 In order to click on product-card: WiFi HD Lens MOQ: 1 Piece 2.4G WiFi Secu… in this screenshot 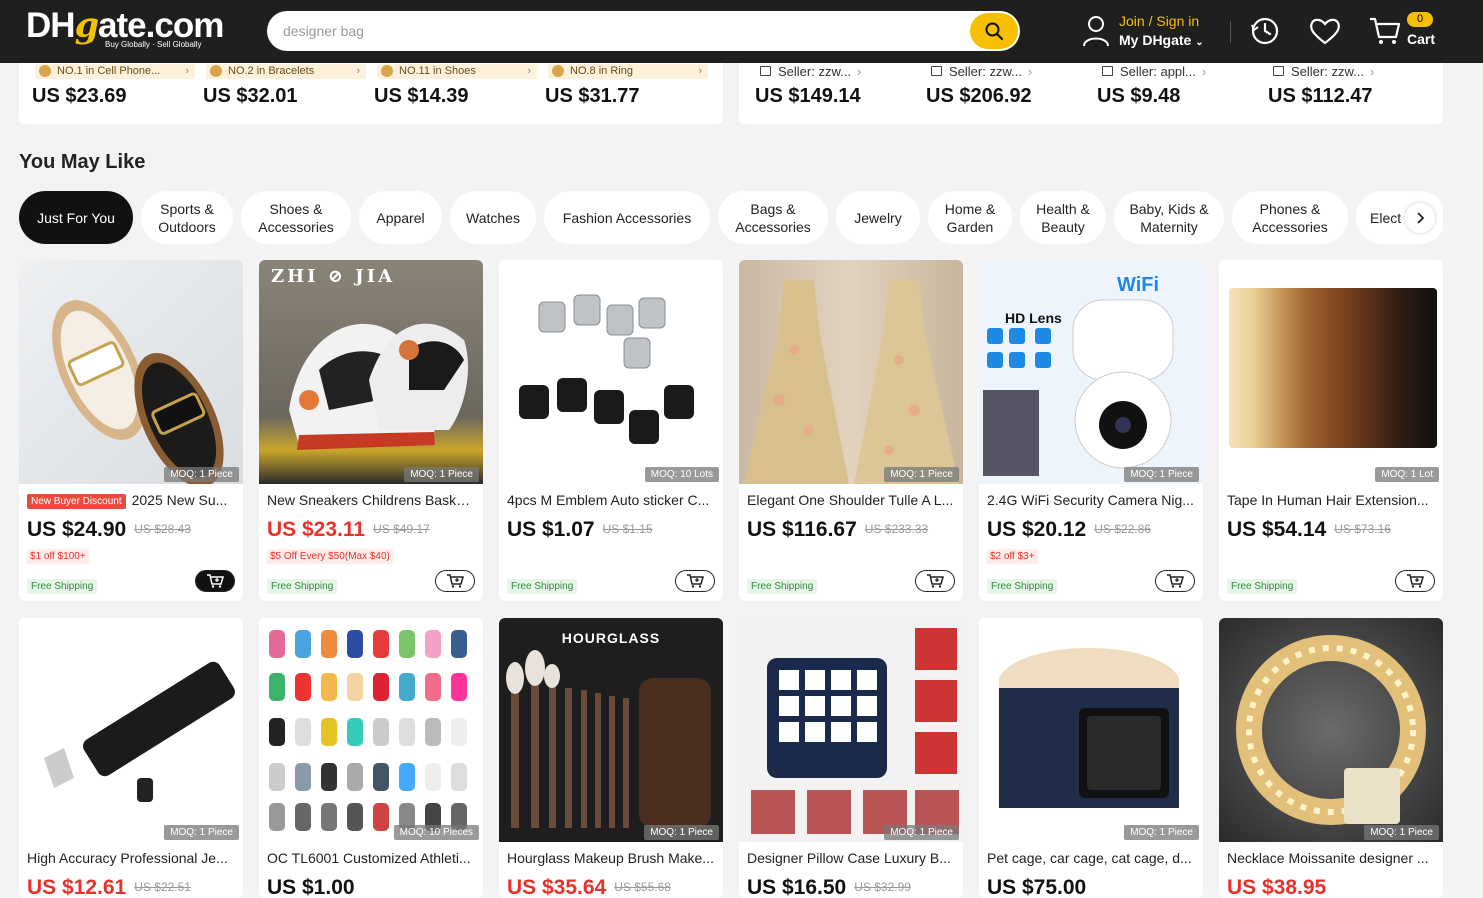, I will do `click(1091, 430)`.